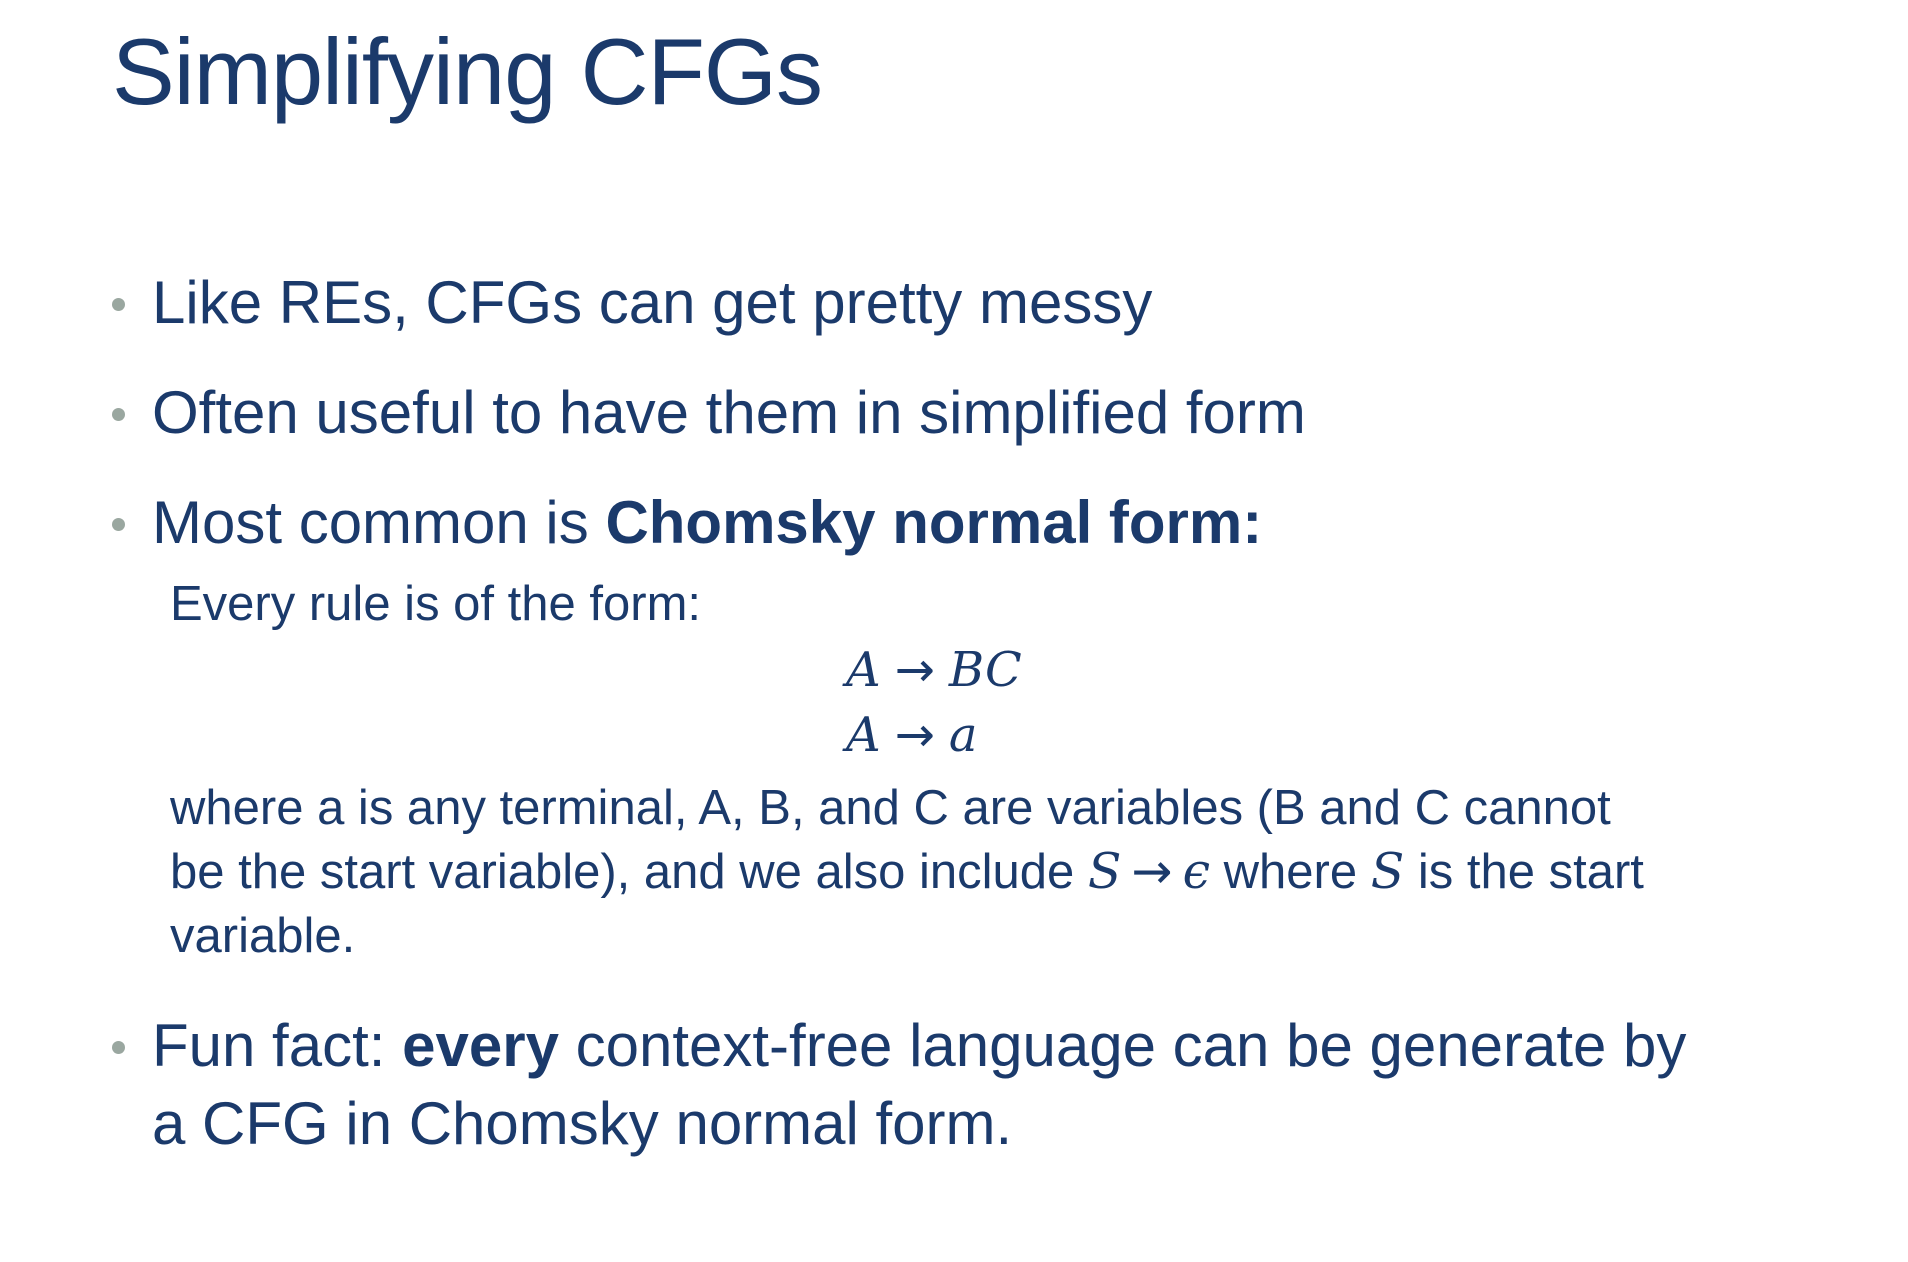  What do you see at coordinates (480, 1045) in the screenshot?
I see `bullet-text-bold: every` at bounding box center [480, 1045].